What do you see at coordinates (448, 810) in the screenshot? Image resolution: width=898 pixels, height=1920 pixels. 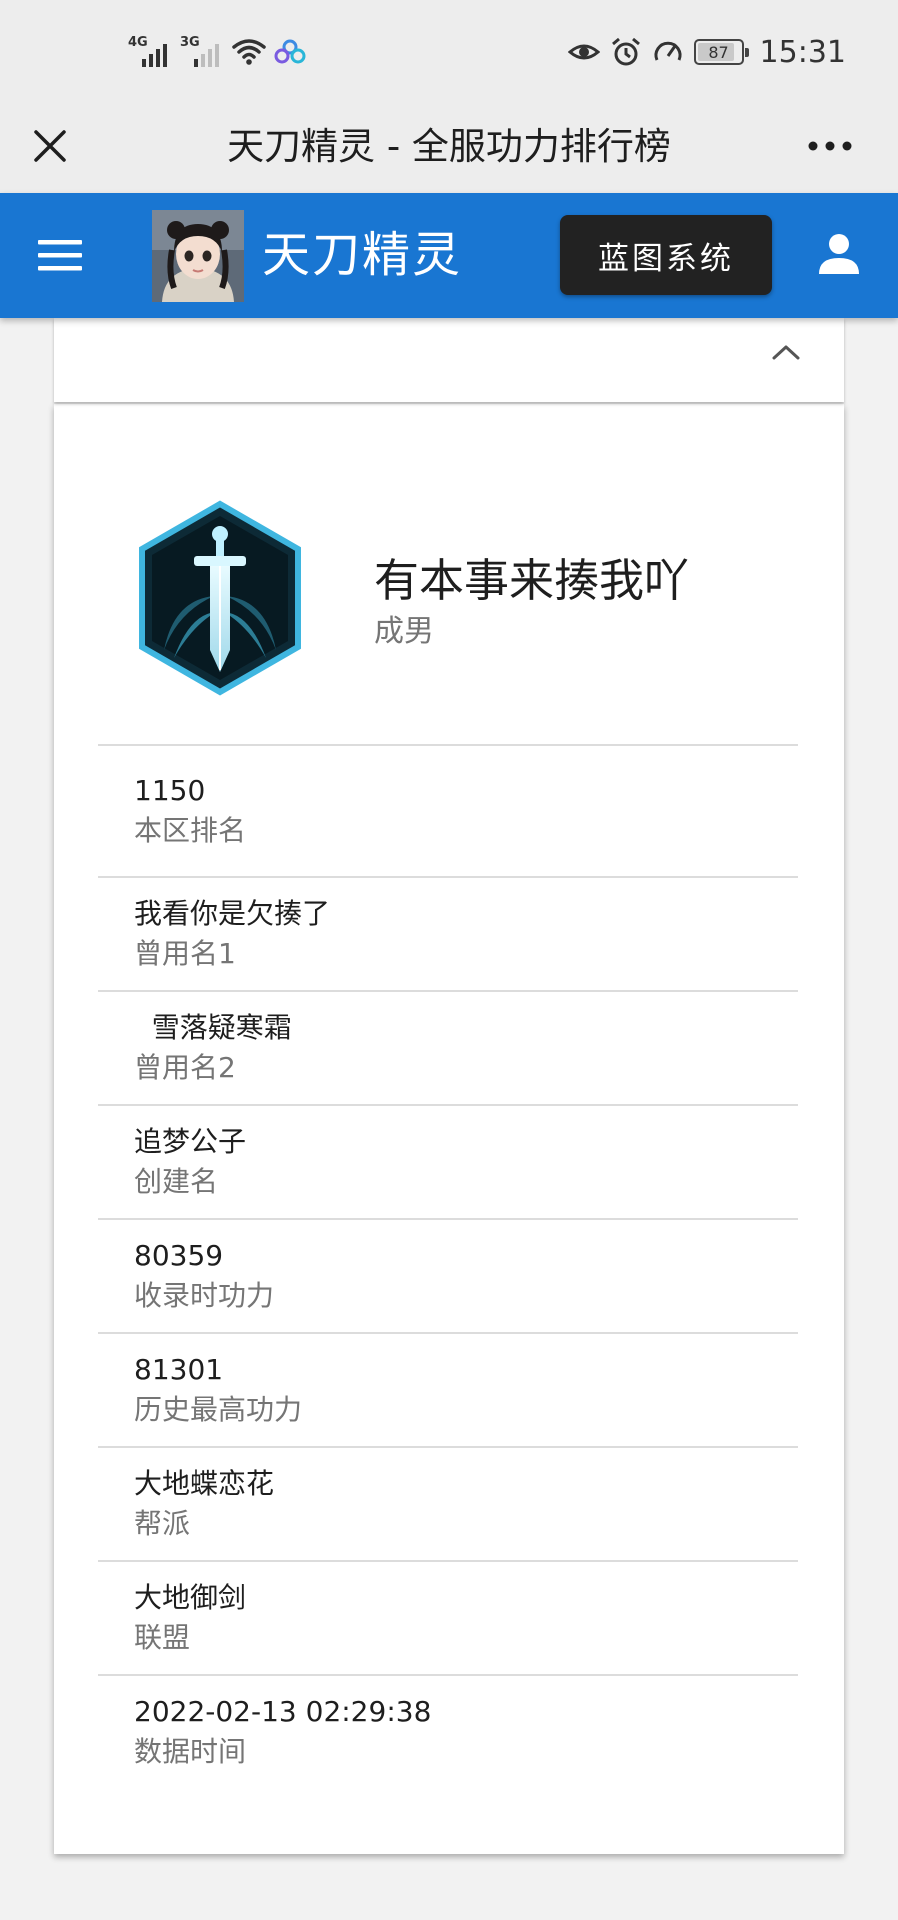 I see `info-row-rank: 1150 本区排名` at bounding box center [448, 810].